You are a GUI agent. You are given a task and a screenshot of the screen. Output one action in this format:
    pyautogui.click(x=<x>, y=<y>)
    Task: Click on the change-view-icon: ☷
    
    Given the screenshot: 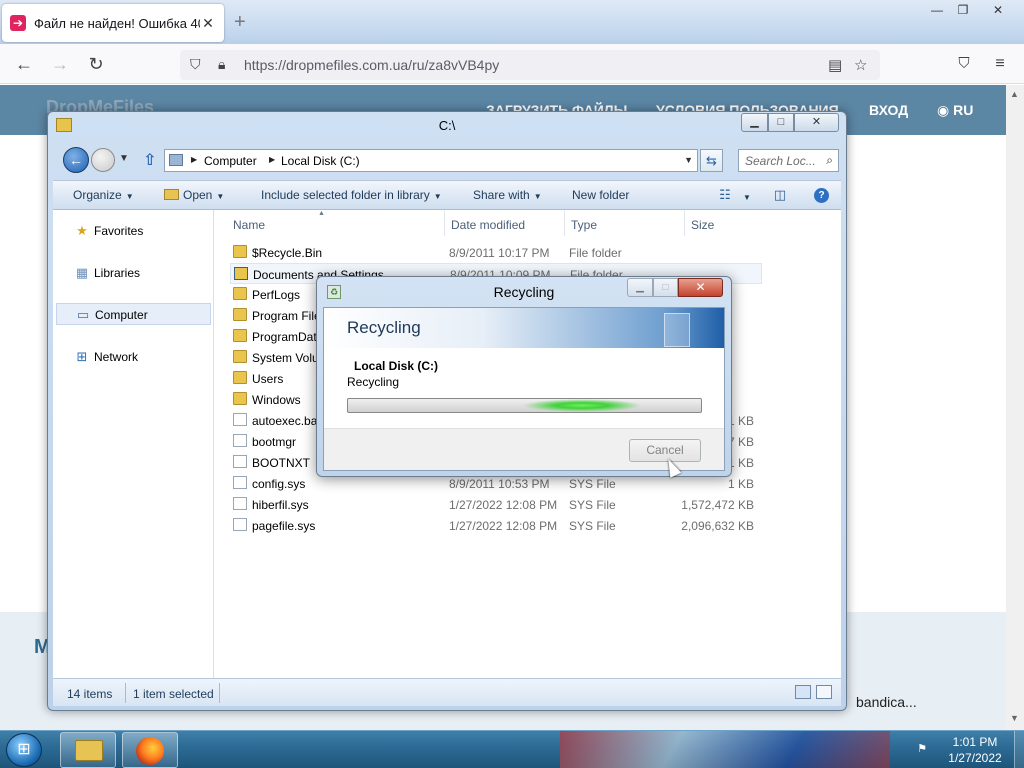 What is the action you would take?
    pyautogui.click(x=725, y=194)
    